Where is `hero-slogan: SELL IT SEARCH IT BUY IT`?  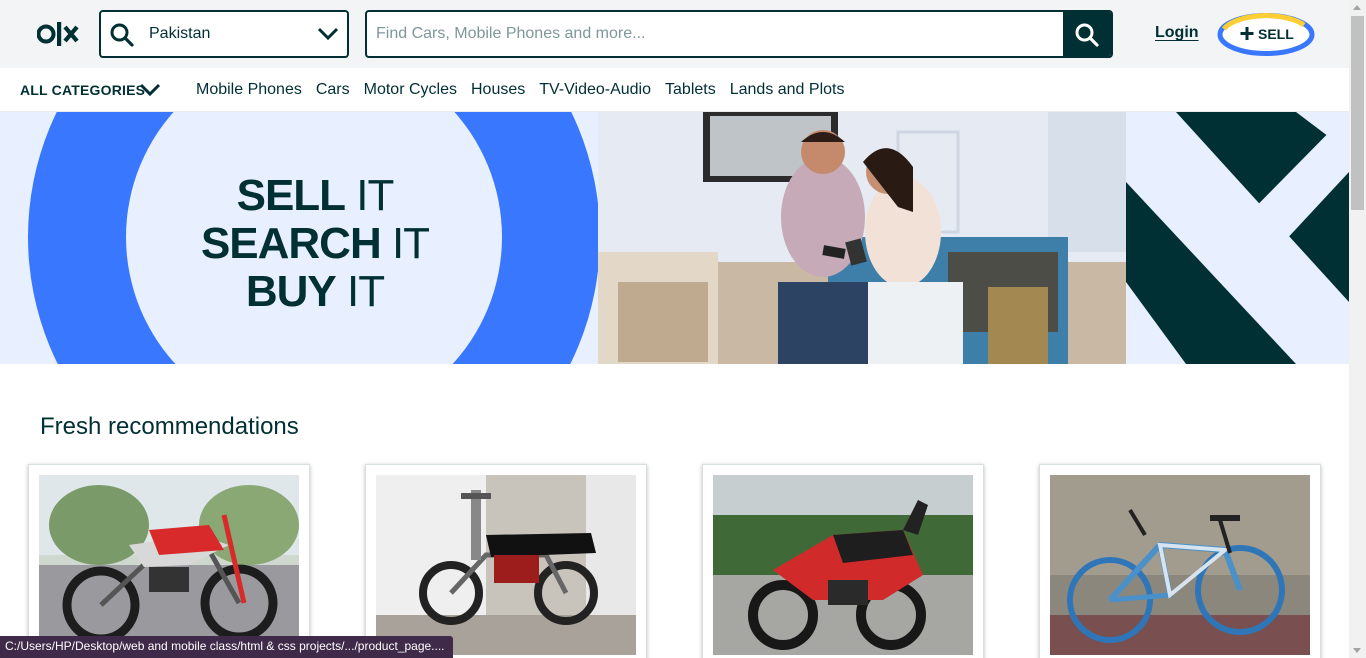 hero-slogan: SELL IT SEARCH IT BUY IT is located at coordinates (315, 244).